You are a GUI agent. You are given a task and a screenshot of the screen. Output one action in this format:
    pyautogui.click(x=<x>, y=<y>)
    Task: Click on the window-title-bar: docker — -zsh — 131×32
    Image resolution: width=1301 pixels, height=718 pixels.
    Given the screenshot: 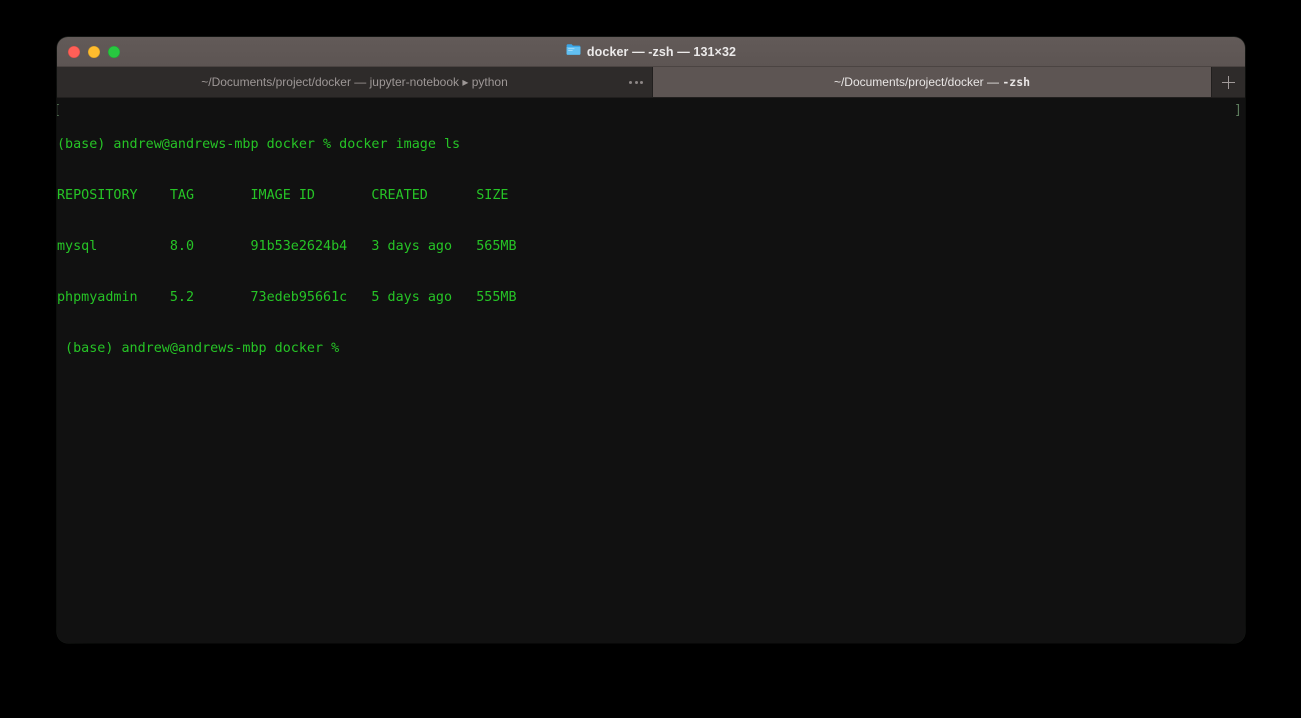 What is the action you would take?
    pyautogui.click(x=651, y=52)
    